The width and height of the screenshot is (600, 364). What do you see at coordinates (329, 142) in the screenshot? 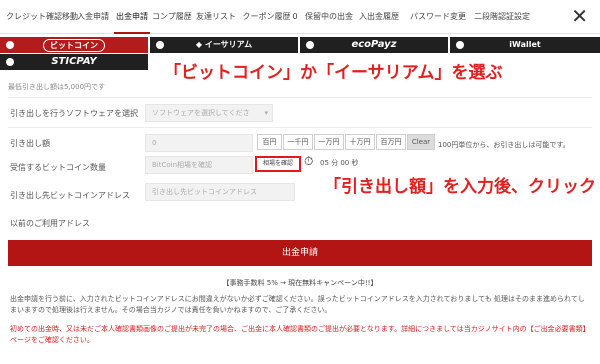
I see `add-10000-button: 一万円` at bounding box center [329, 142].